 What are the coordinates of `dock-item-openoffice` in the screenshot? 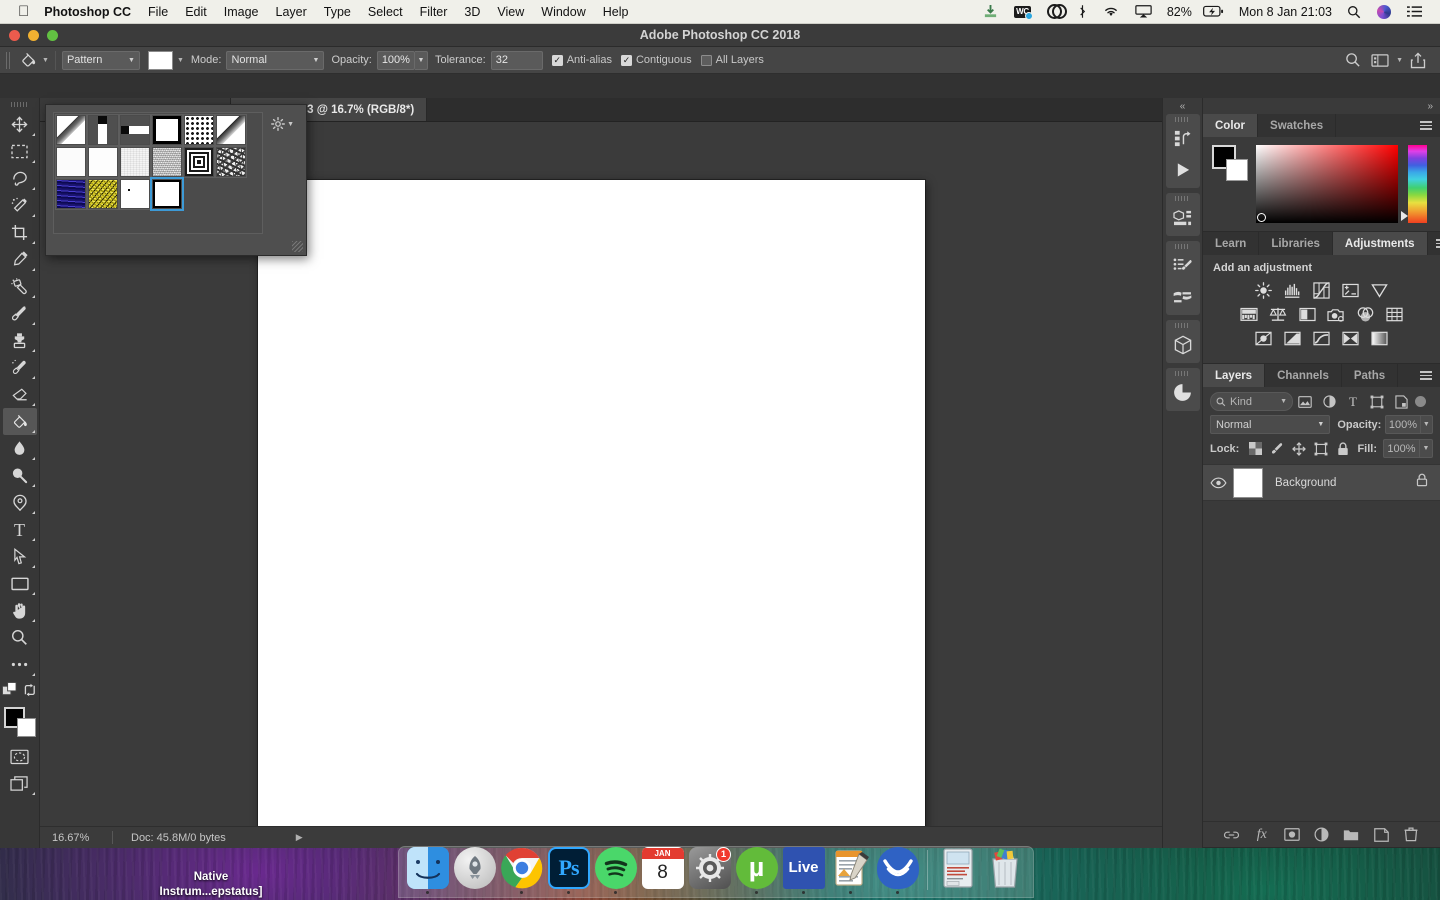 It's located at (897, 870).